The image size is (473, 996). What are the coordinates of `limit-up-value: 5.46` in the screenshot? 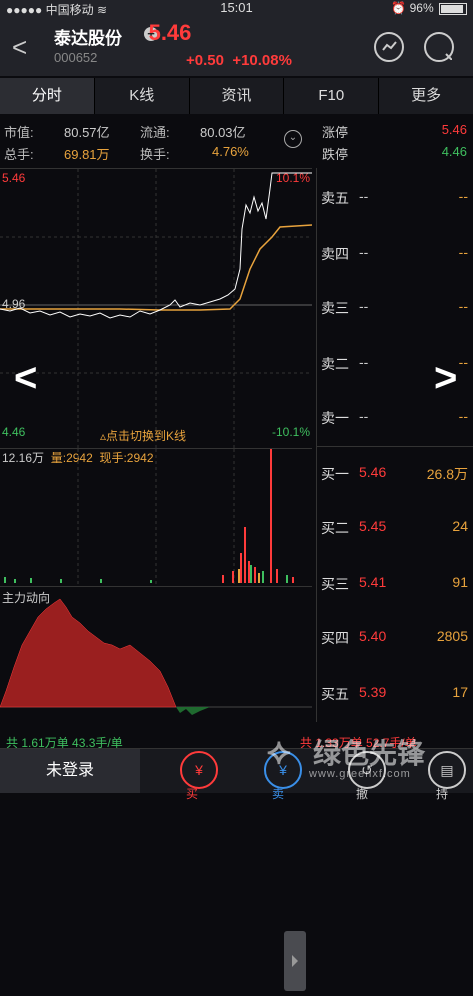 It's located at (454, 129).